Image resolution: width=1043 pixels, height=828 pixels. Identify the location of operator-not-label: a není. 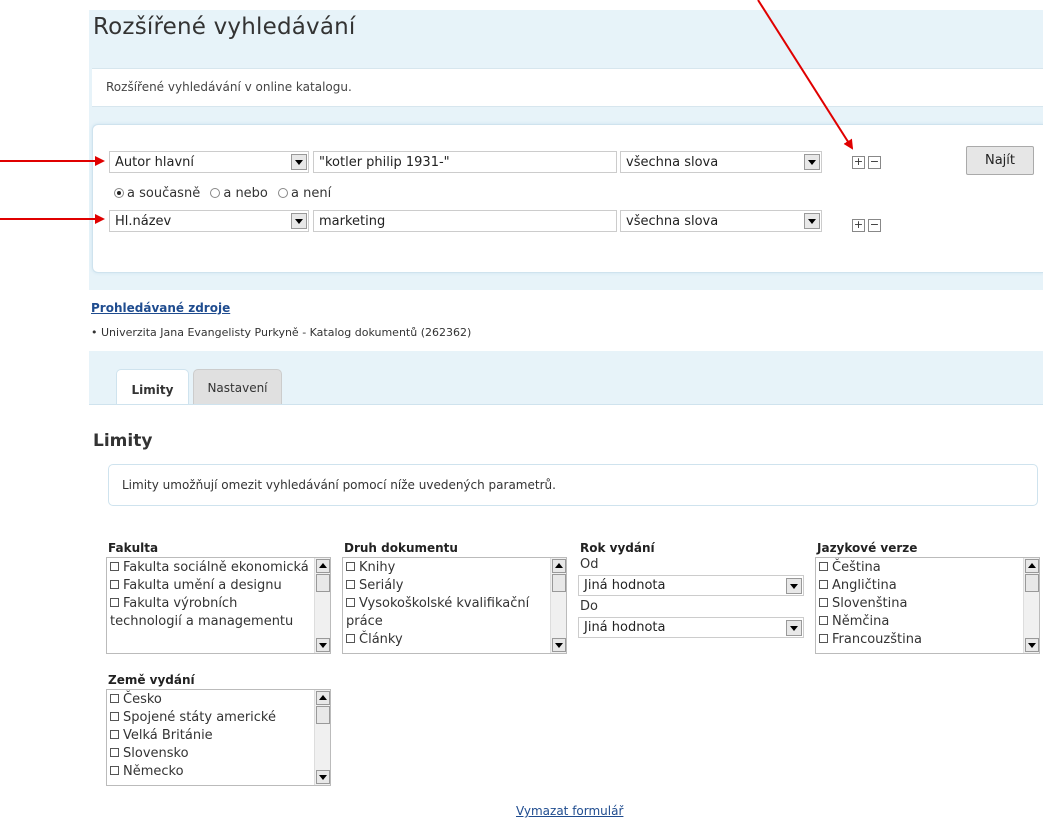
(311, 193).